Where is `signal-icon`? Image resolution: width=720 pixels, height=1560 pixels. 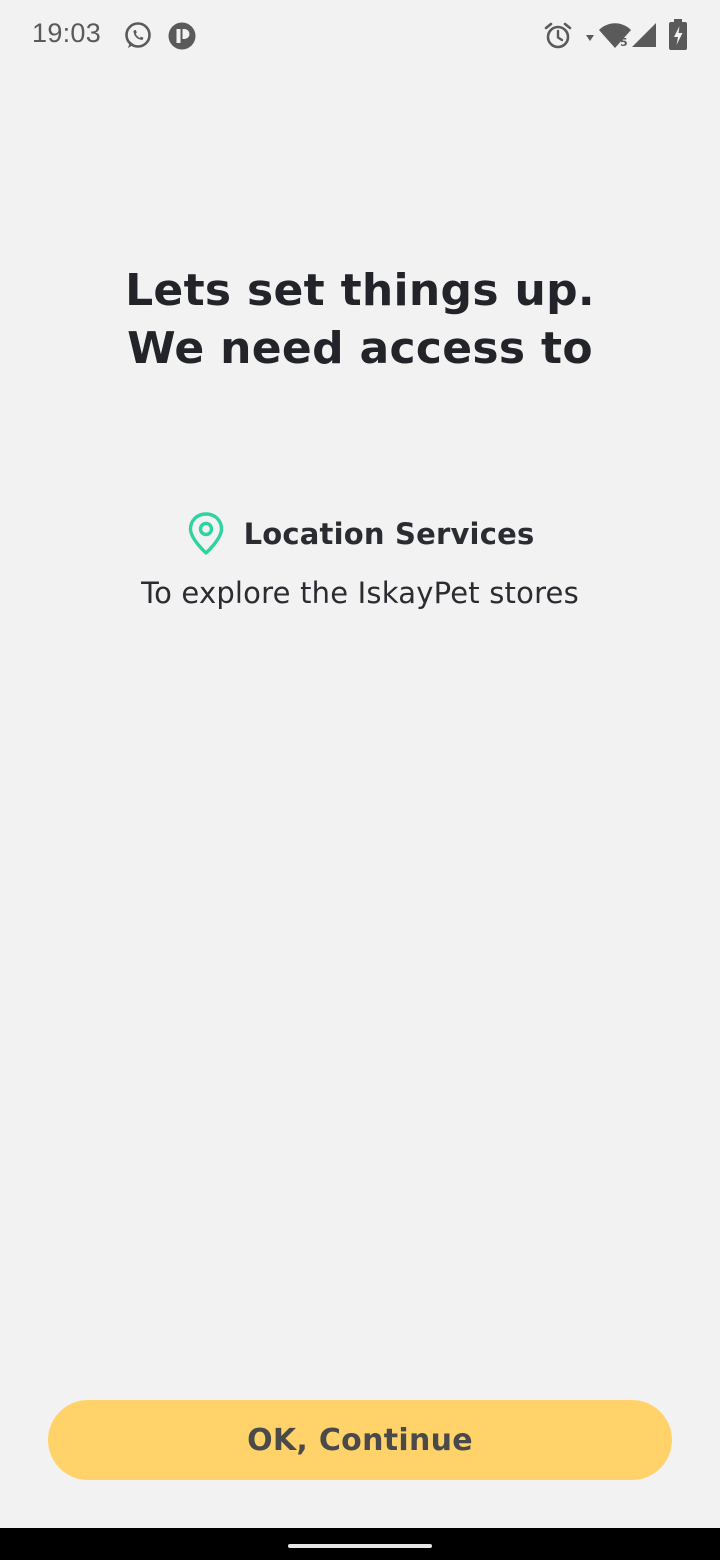
signal-icon is located at coordinates (644, 35).